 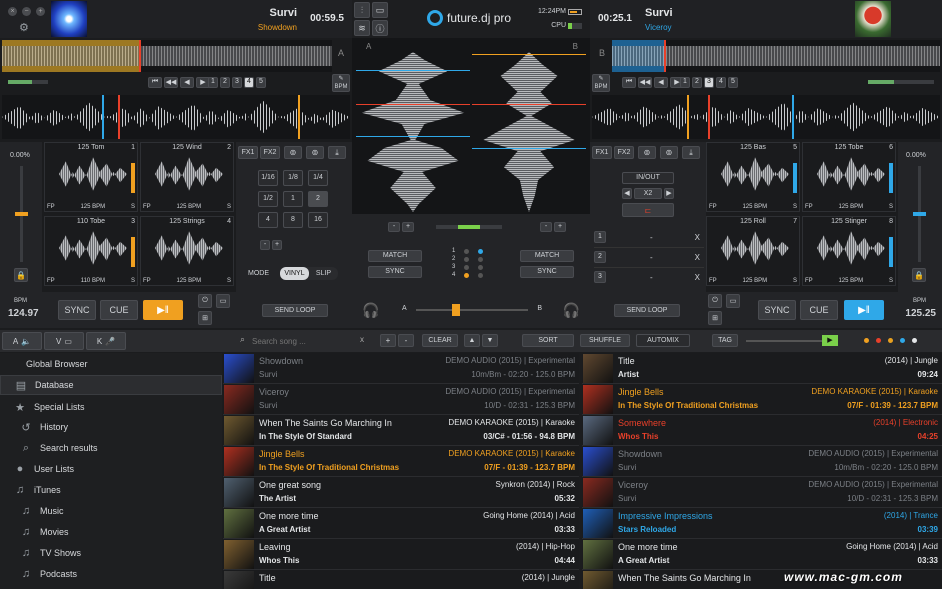 What do you see at coordinates (469, 227) in the screenshot?
I see `crossfader-mini` at bounding box center [469, 227].